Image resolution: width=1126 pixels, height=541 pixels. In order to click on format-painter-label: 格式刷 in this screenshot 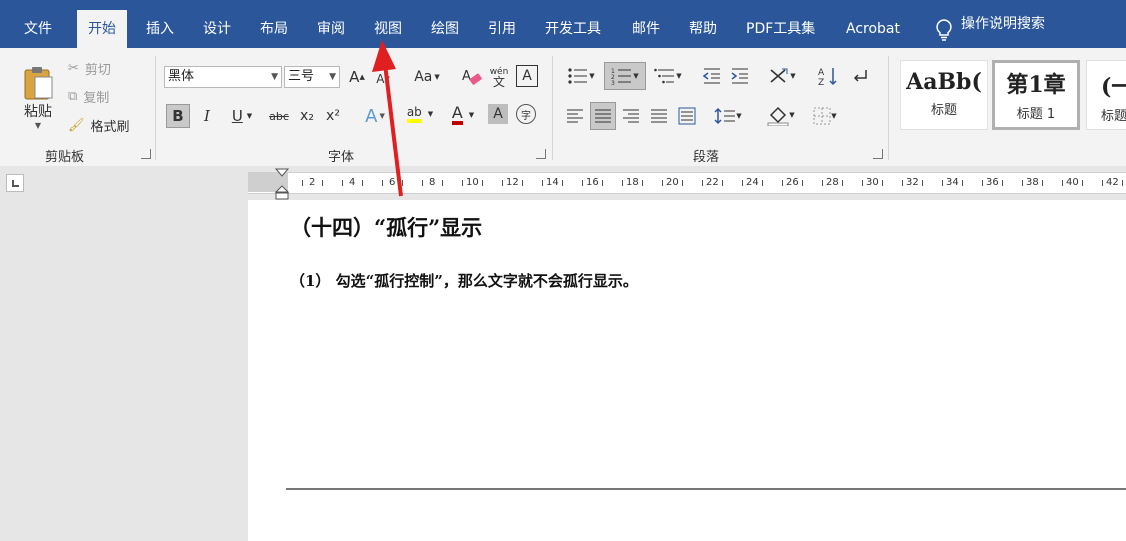, I will do `click(110, 127)`.